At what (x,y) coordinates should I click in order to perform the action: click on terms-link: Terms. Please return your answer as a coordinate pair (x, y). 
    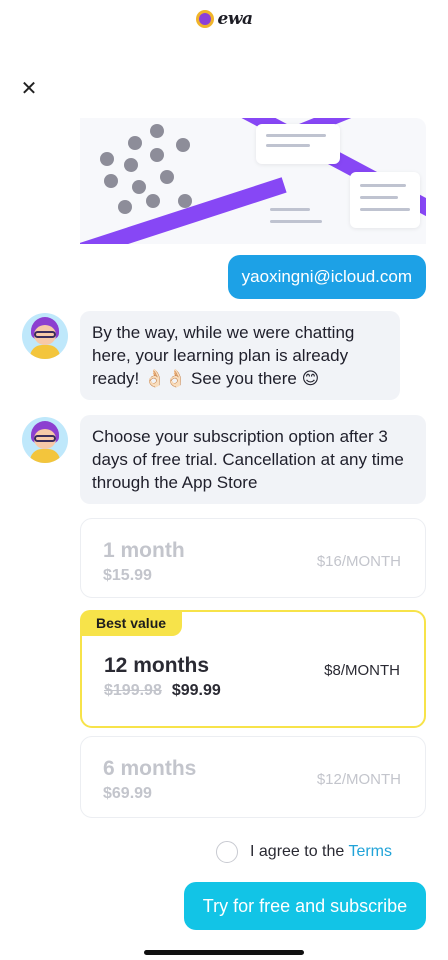
    Looking at the image, I should click on (370, 851).